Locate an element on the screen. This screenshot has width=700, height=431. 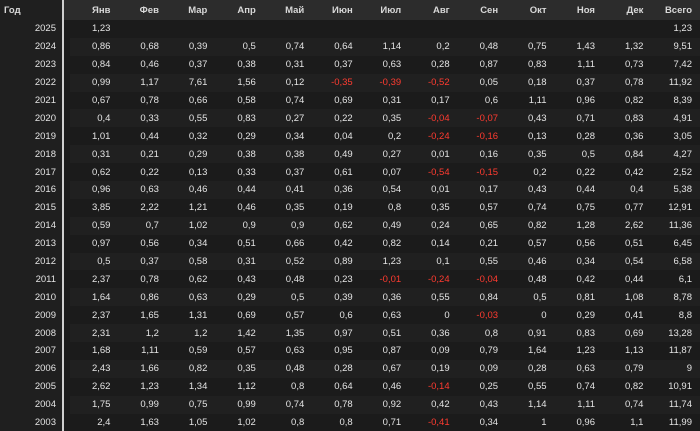
table-cell: 0,19 is located at coordinates (433, 368).